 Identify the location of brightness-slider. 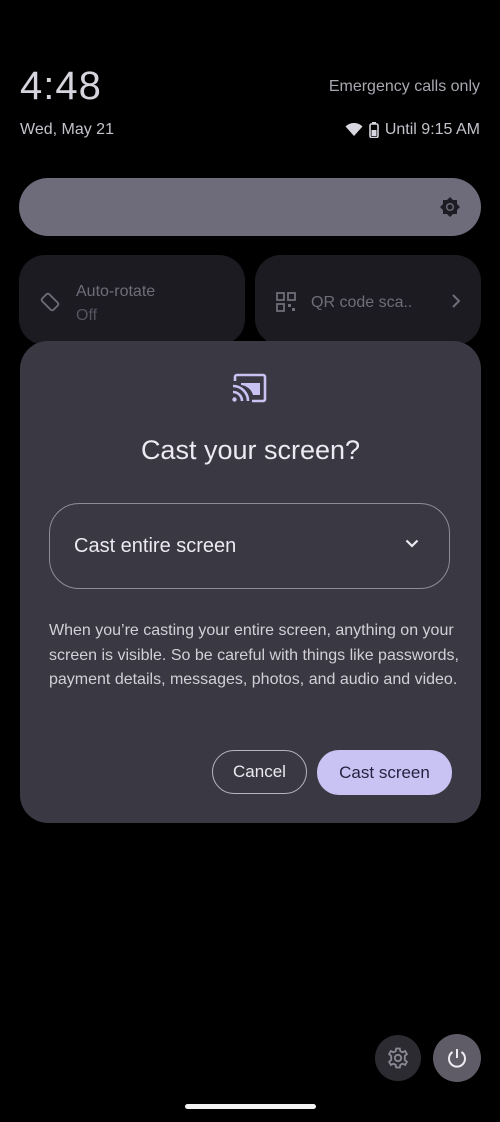
(250, 207).